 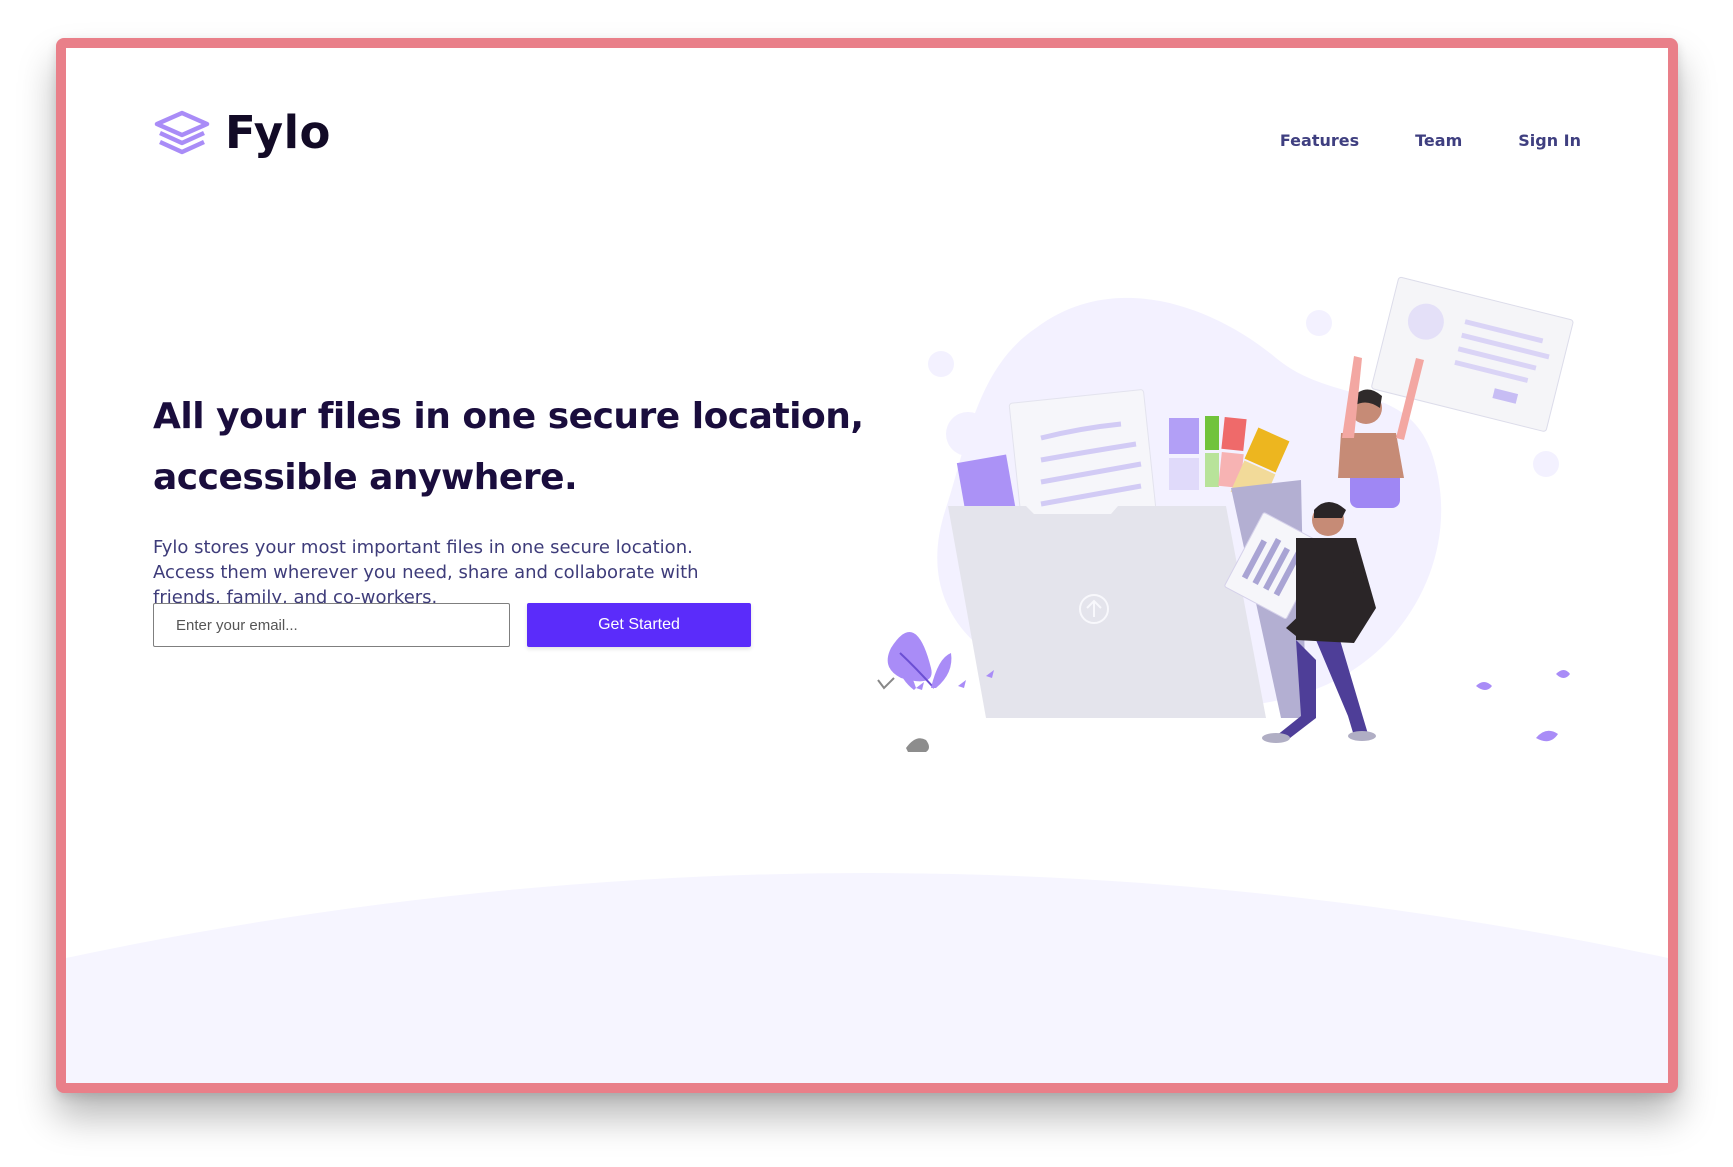 I want to click on nav-item-features: Features, so click(x=1319, y=140).